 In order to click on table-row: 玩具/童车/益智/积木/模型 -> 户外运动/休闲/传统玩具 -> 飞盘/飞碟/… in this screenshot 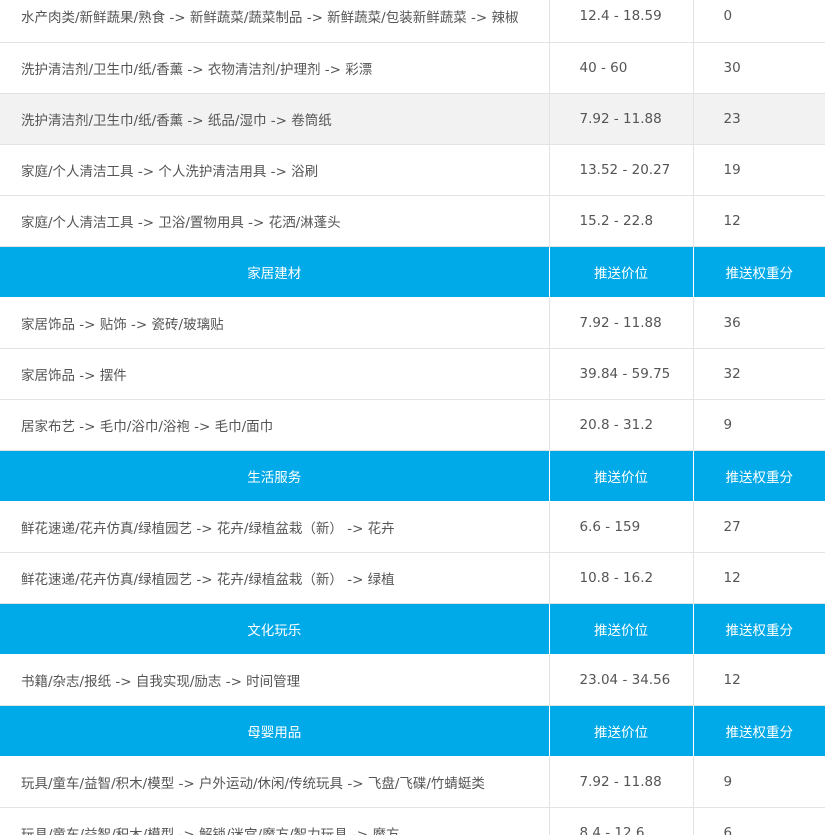, I will do `click(412, 782)`.